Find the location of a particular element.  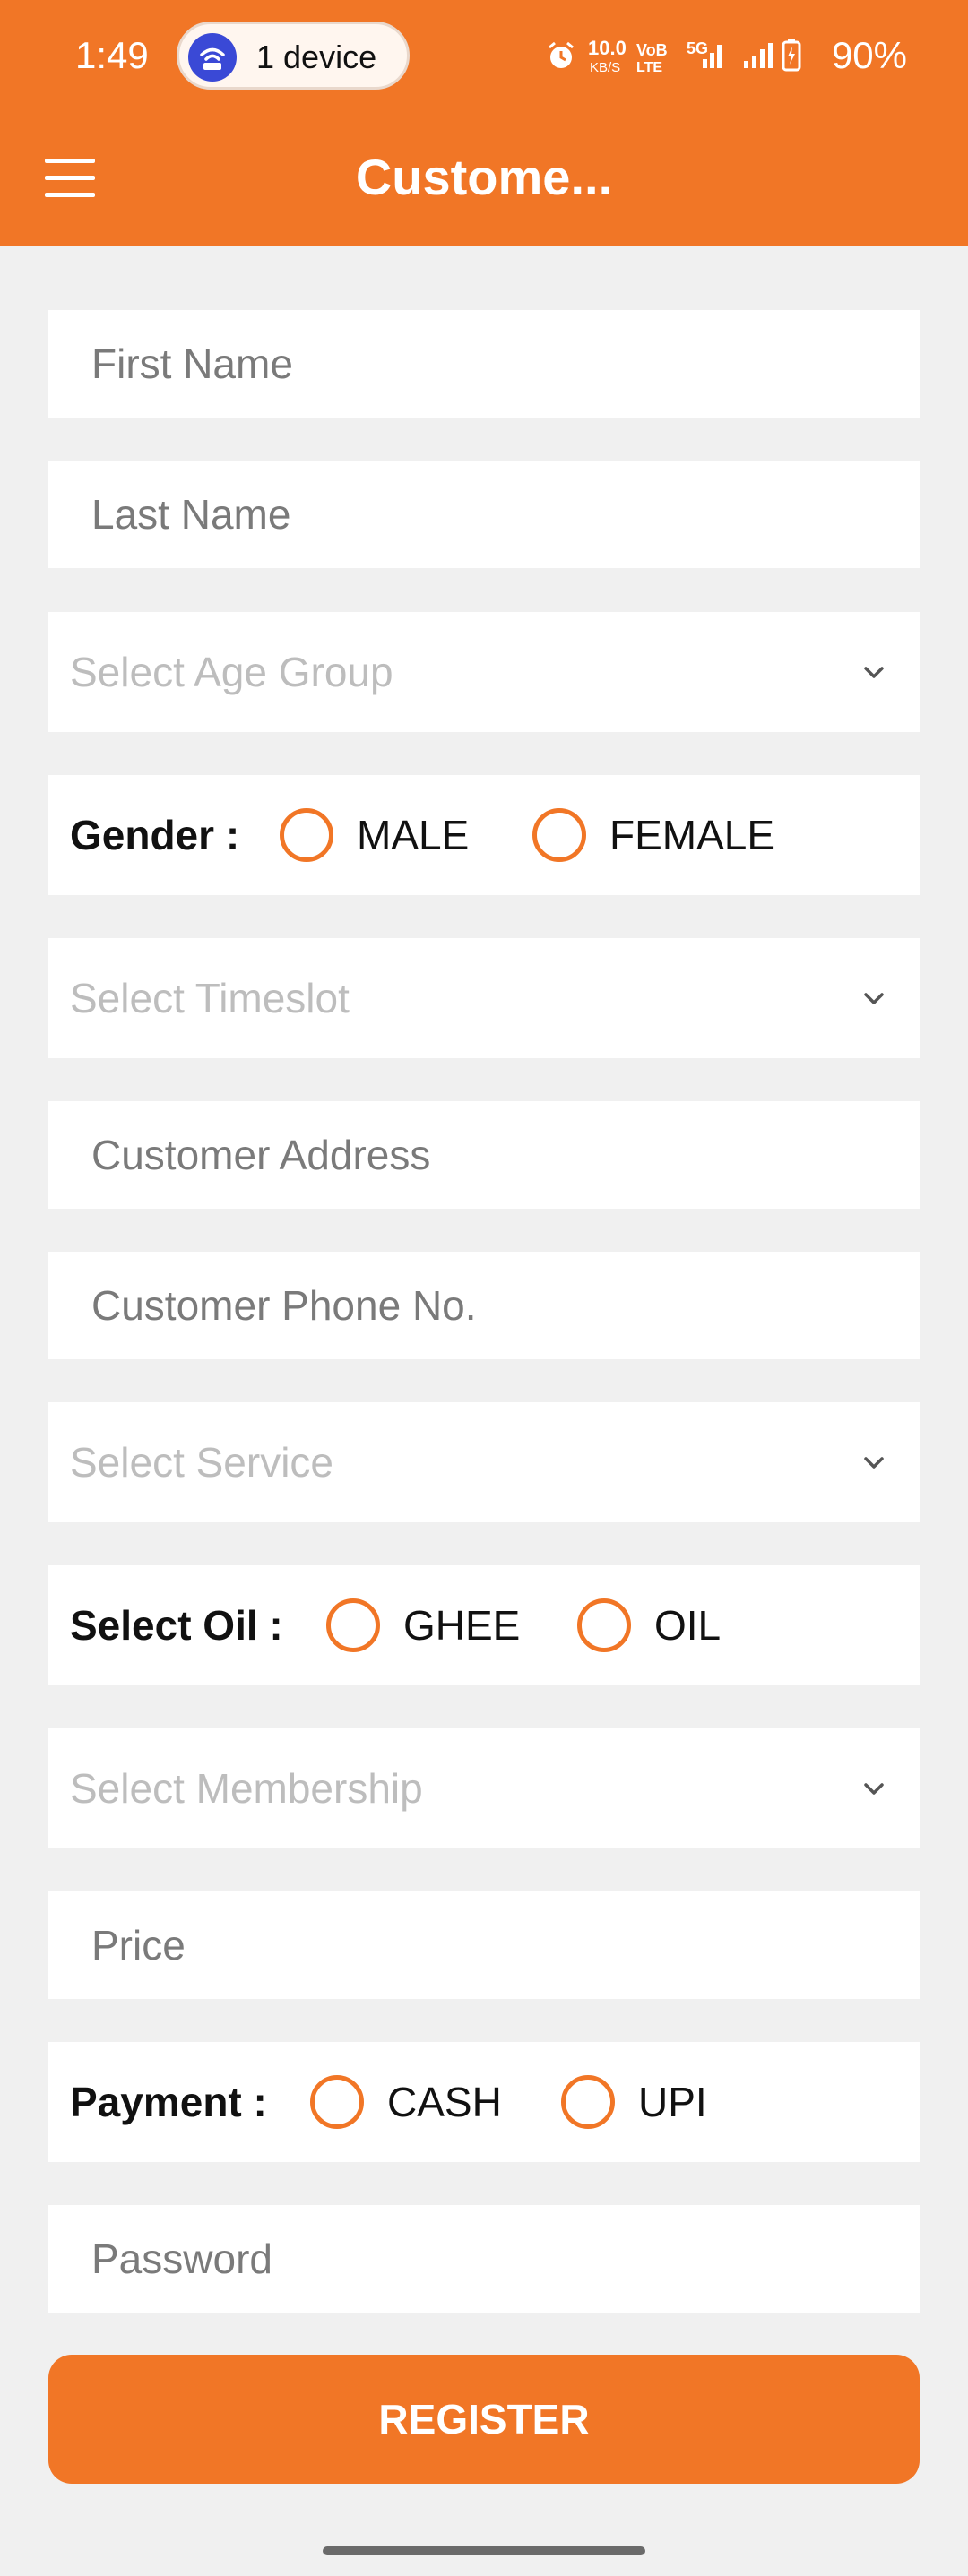

net-speed-value: 10.0 is located at coordinates (607, 48).